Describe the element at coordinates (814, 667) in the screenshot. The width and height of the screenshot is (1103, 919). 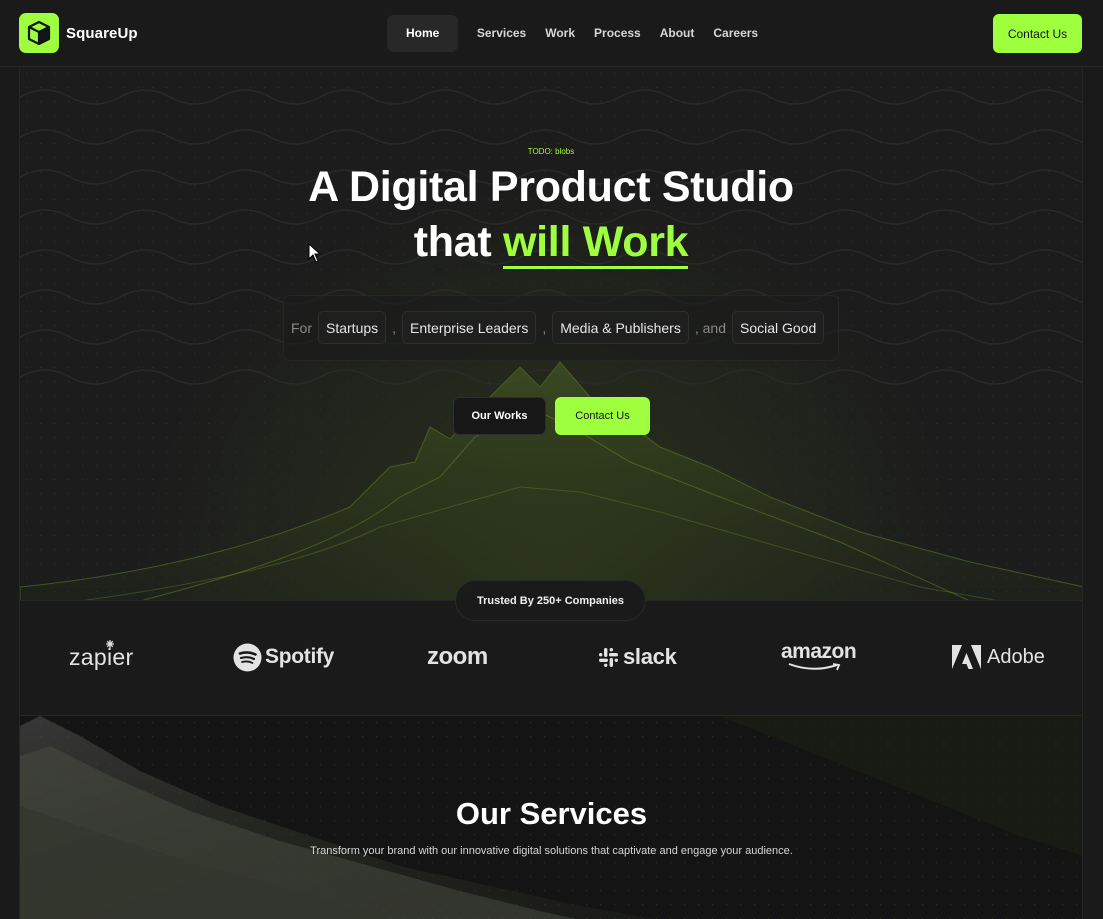
I see `amazon-smile-icon` at that location.